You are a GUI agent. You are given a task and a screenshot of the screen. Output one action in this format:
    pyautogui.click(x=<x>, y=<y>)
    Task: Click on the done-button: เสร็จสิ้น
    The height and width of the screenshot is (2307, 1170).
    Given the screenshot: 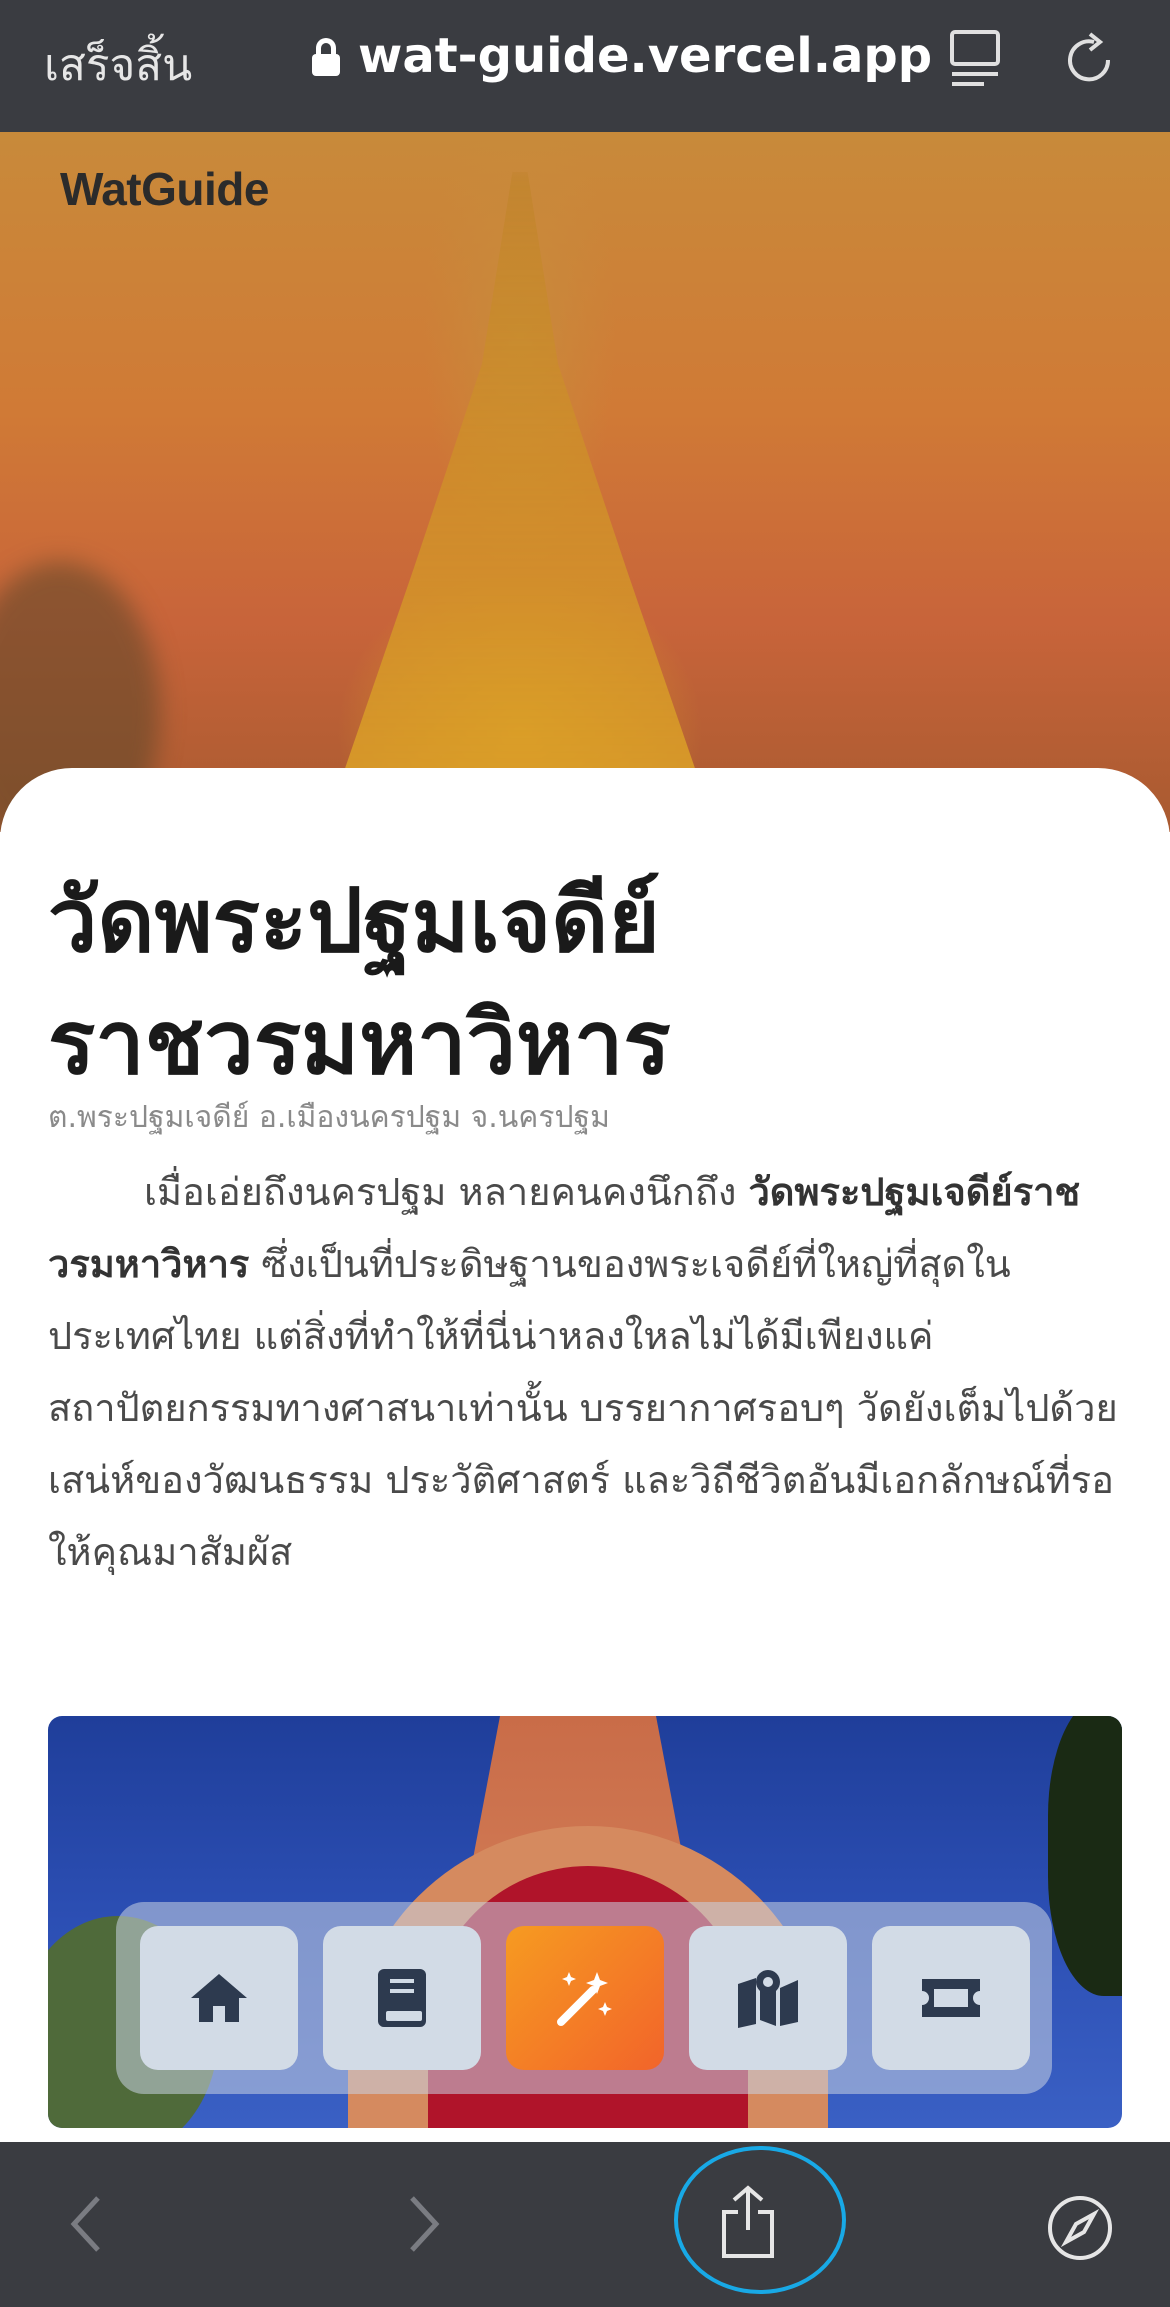 What is the action you would take?
    pyautogui.click(x=118, y=65)
    